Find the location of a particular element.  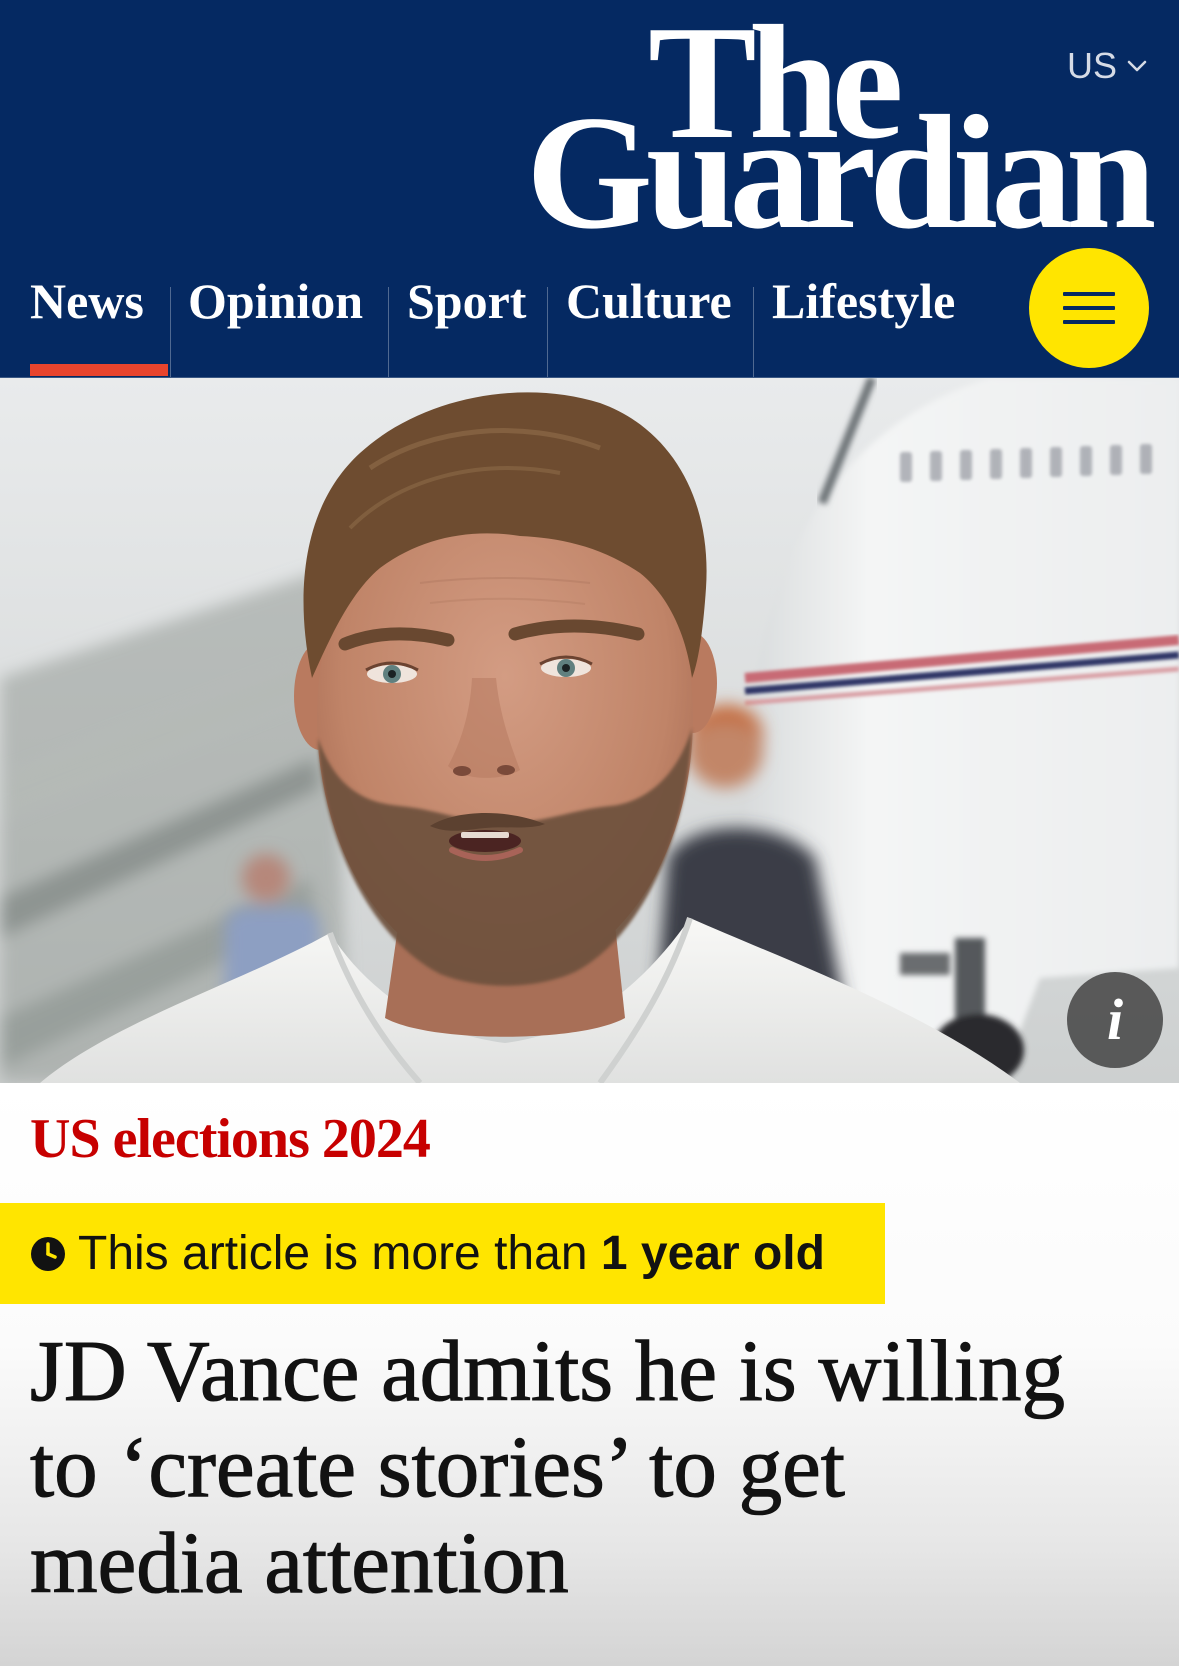

nav-item-news: News is located at coordinates (87, 301).